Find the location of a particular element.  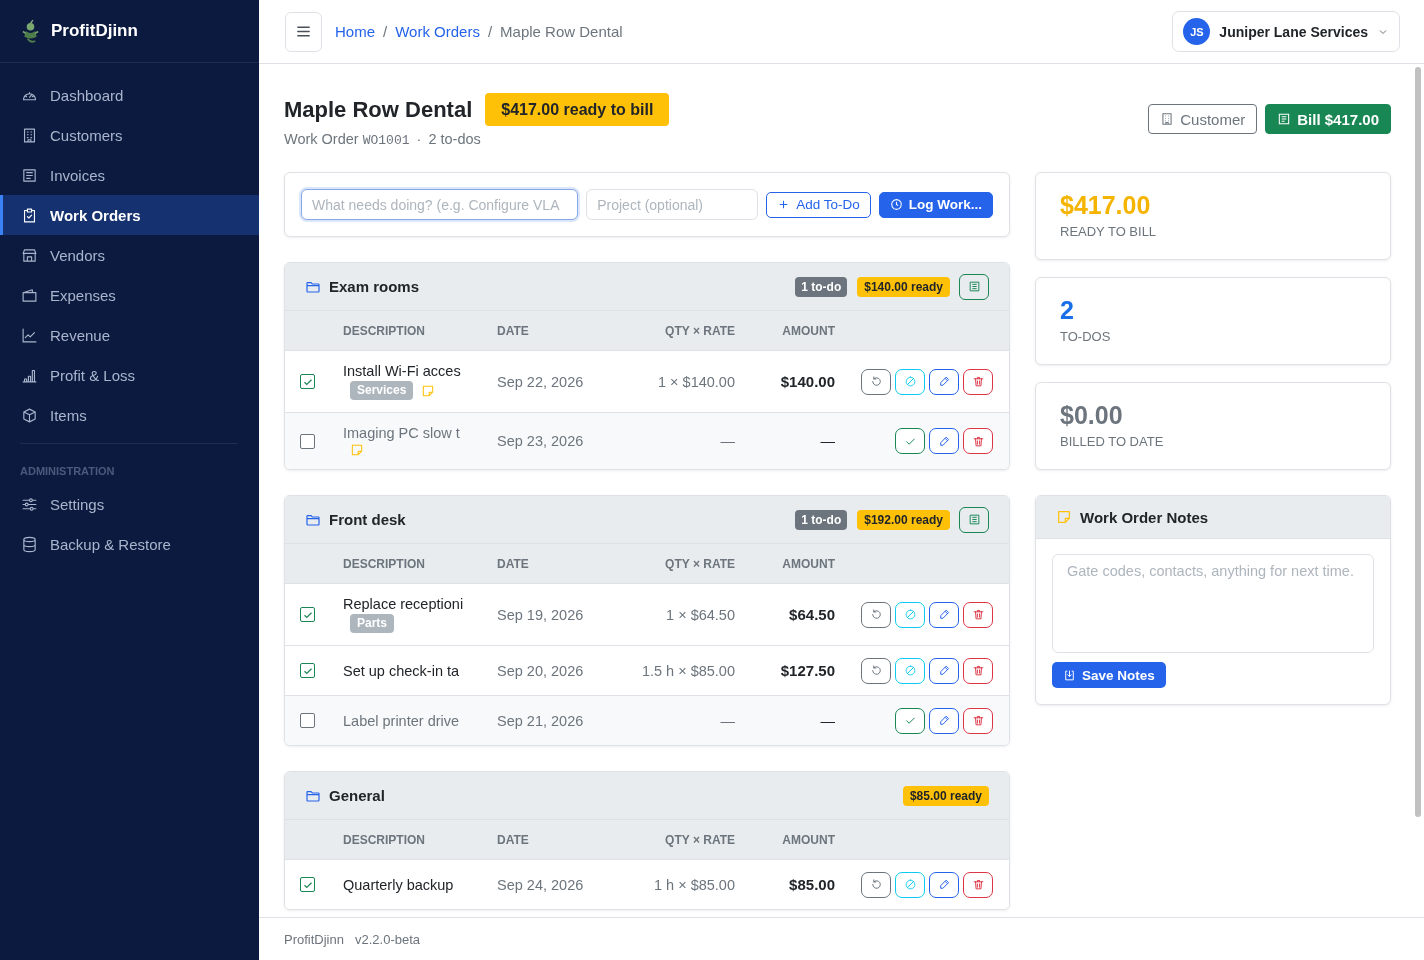

page-title: Maple Row Dental is located at coordinates (378, 110).